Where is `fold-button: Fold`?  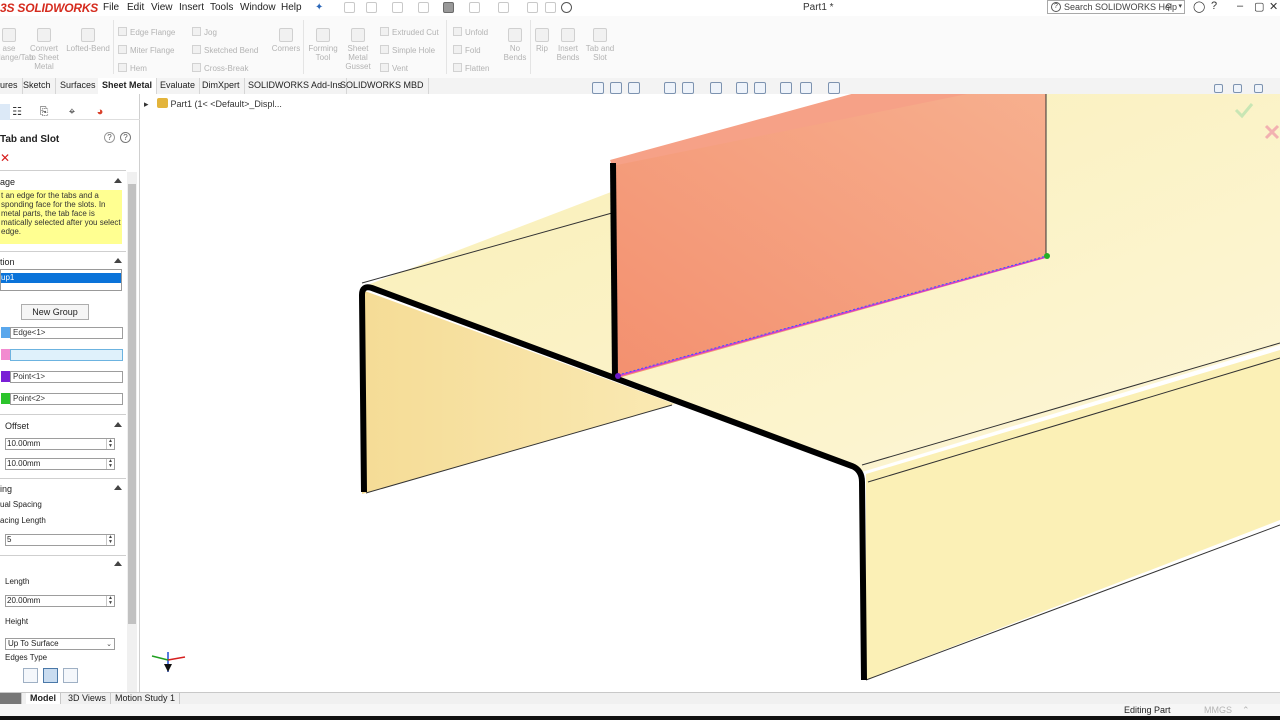
fold-button: Fold is located at coordinates (467, 50).